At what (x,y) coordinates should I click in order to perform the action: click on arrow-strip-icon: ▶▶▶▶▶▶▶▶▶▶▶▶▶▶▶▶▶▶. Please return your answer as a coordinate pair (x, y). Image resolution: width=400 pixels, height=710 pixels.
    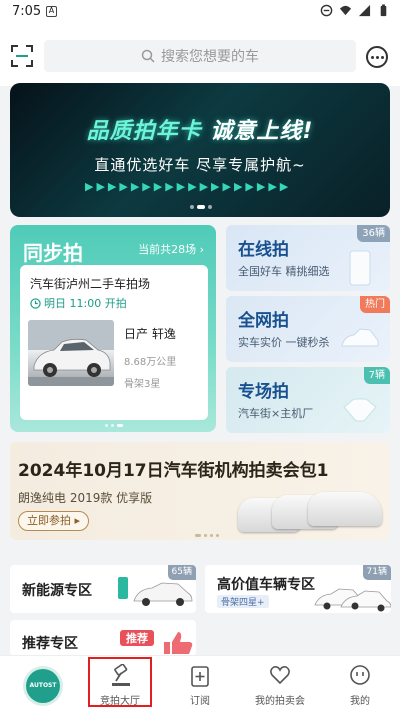
    Looking at the image, I should click on (188, 186).